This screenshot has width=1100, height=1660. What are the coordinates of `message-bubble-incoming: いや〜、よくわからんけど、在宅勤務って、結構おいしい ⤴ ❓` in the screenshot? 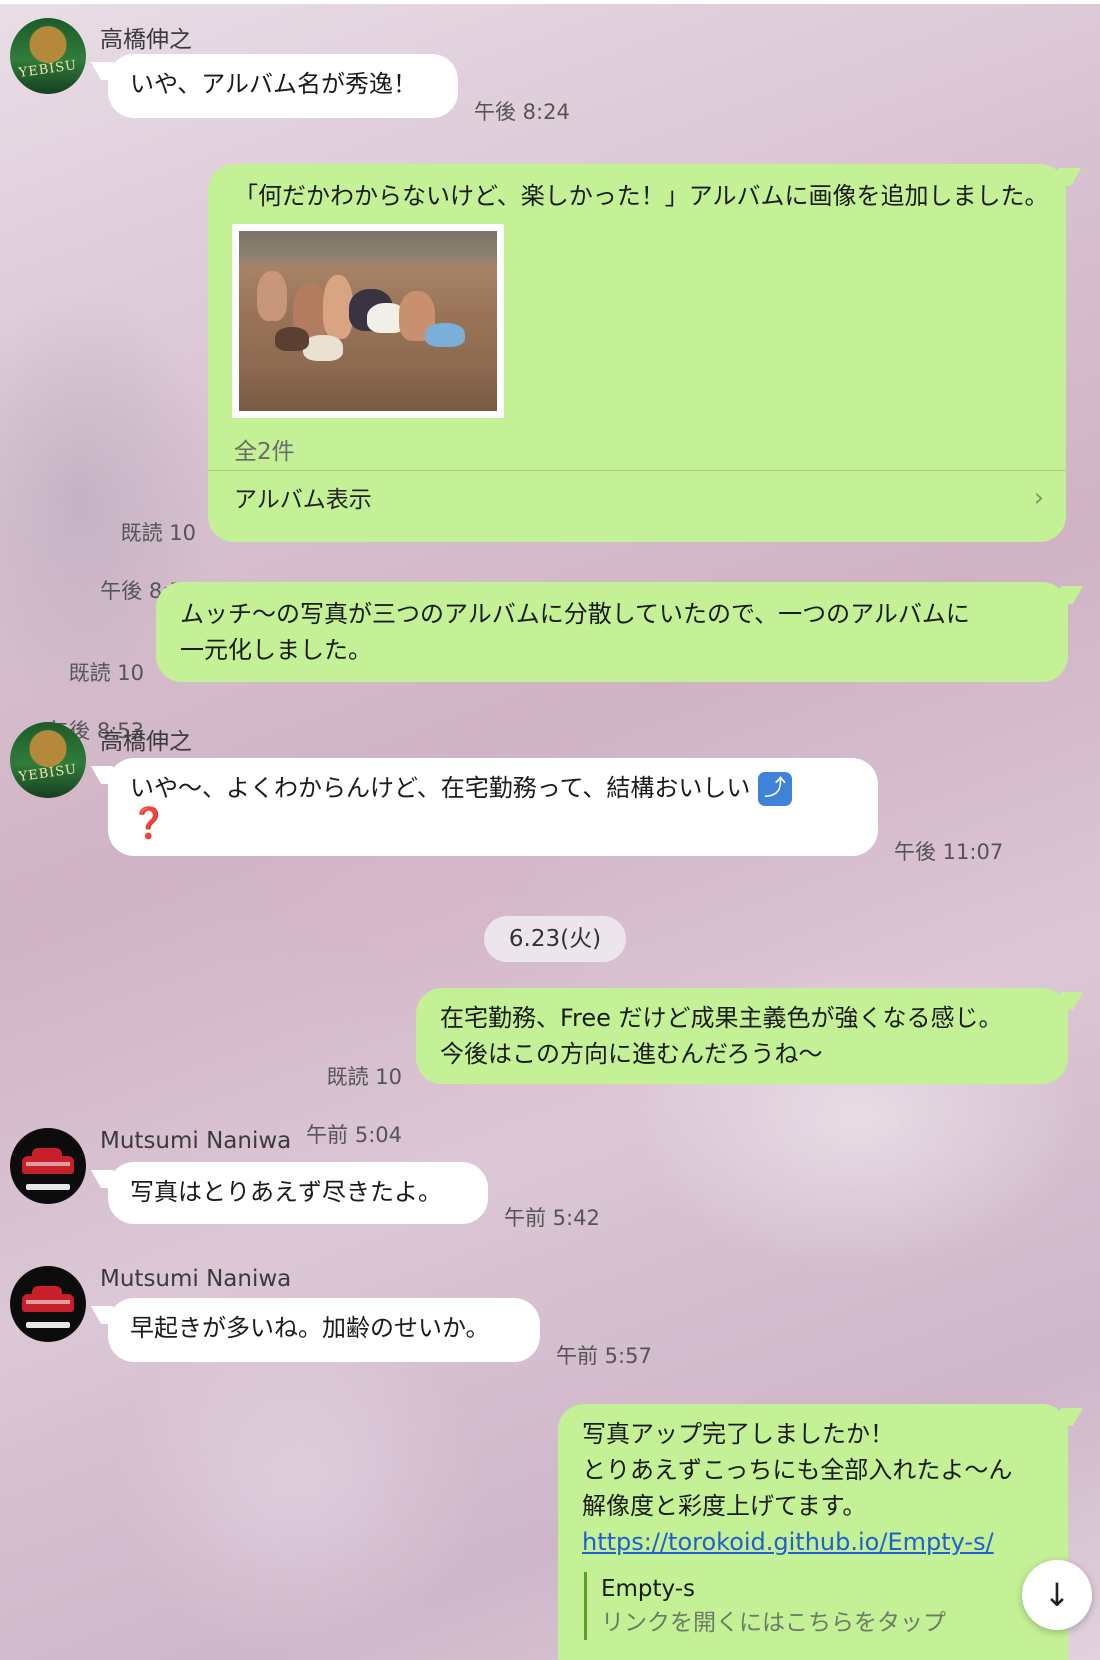 It's located at (493, 807).